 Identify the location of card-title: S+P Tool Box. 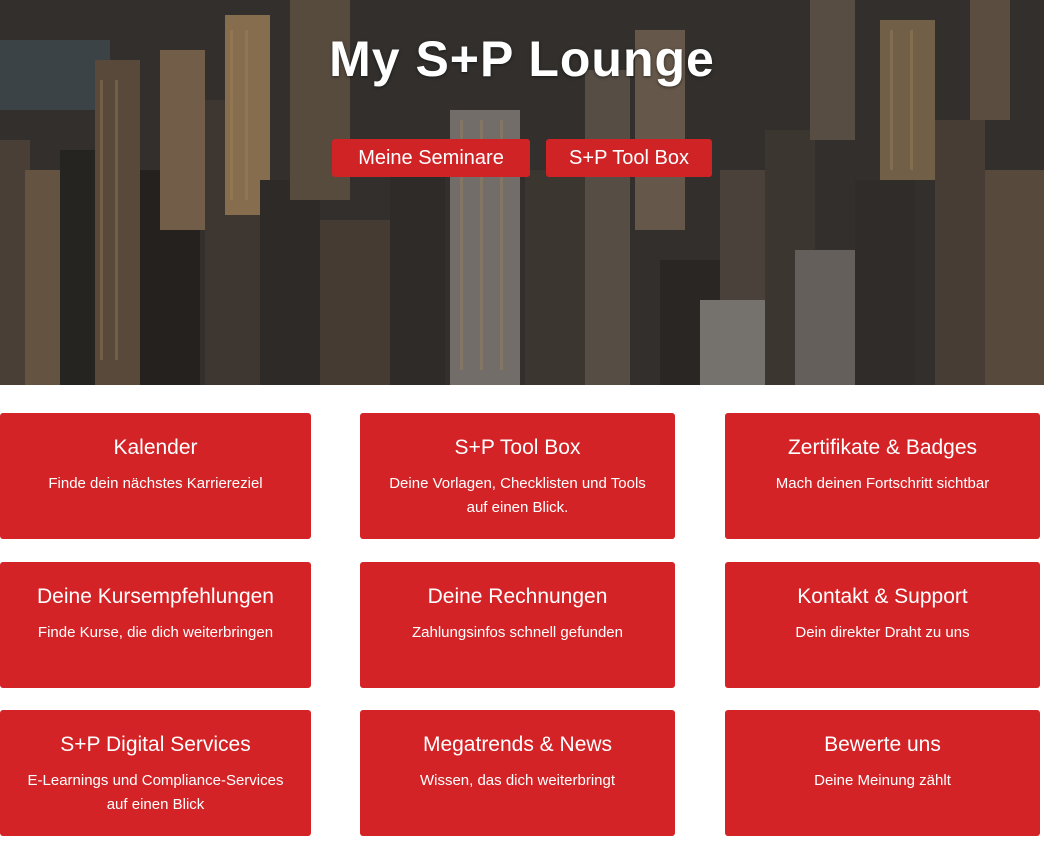
(517, 447).